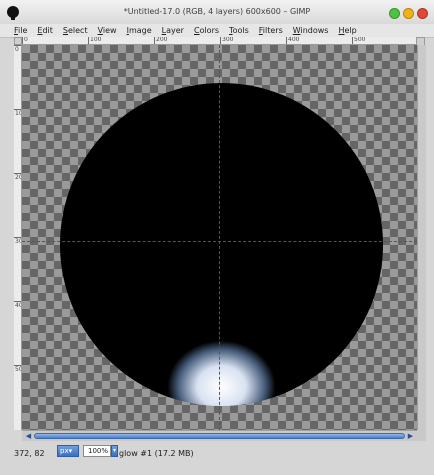 The width and height of the screenshot is (434, 475). I want to click on unit-label: px, so click(64, 451).